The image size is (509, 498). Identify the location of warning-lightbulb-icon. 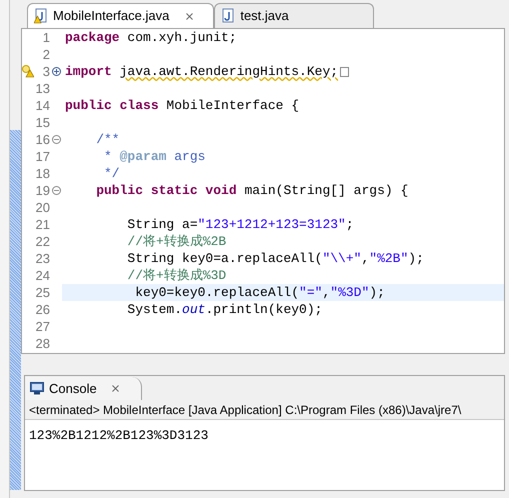
(28, 71).